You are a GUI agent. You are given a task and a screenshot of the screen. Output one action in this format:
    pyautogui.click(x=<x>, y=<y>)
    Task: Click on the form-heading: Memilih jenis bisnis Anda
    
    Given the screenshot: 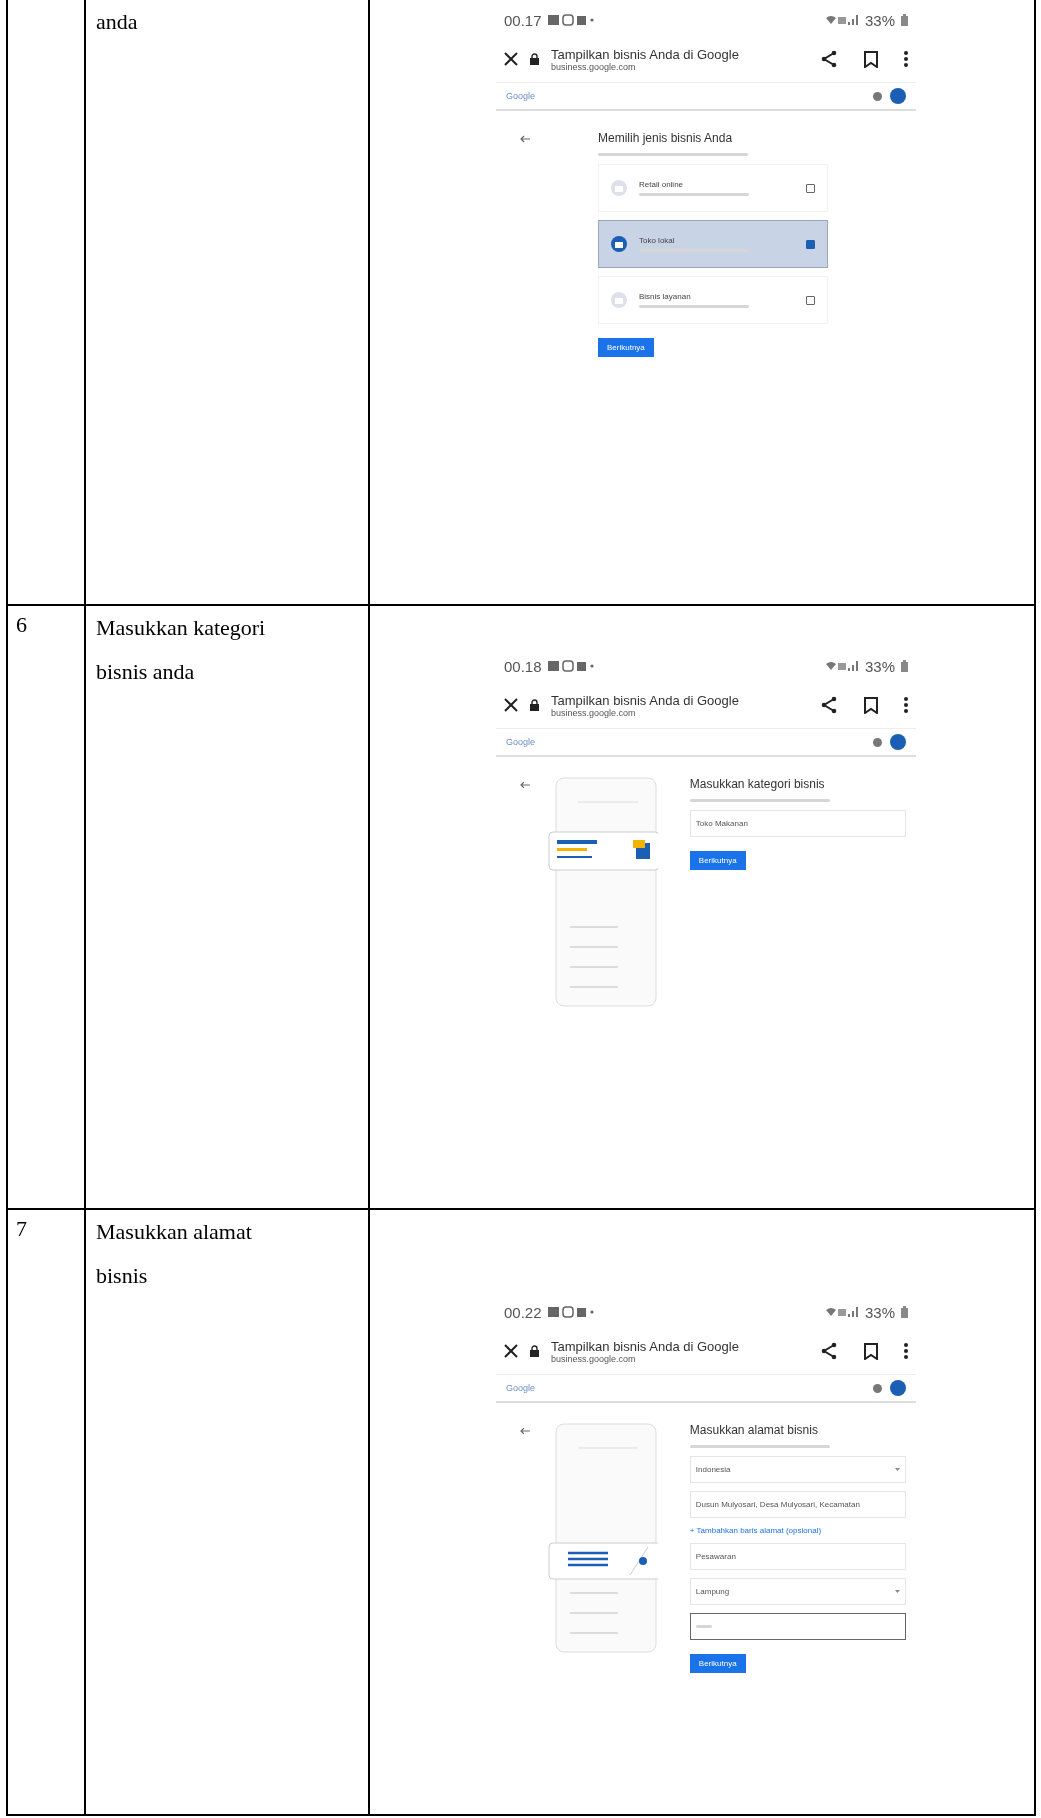 What is the action you would take?
    pyautogui.click(x=666, y=138)
    